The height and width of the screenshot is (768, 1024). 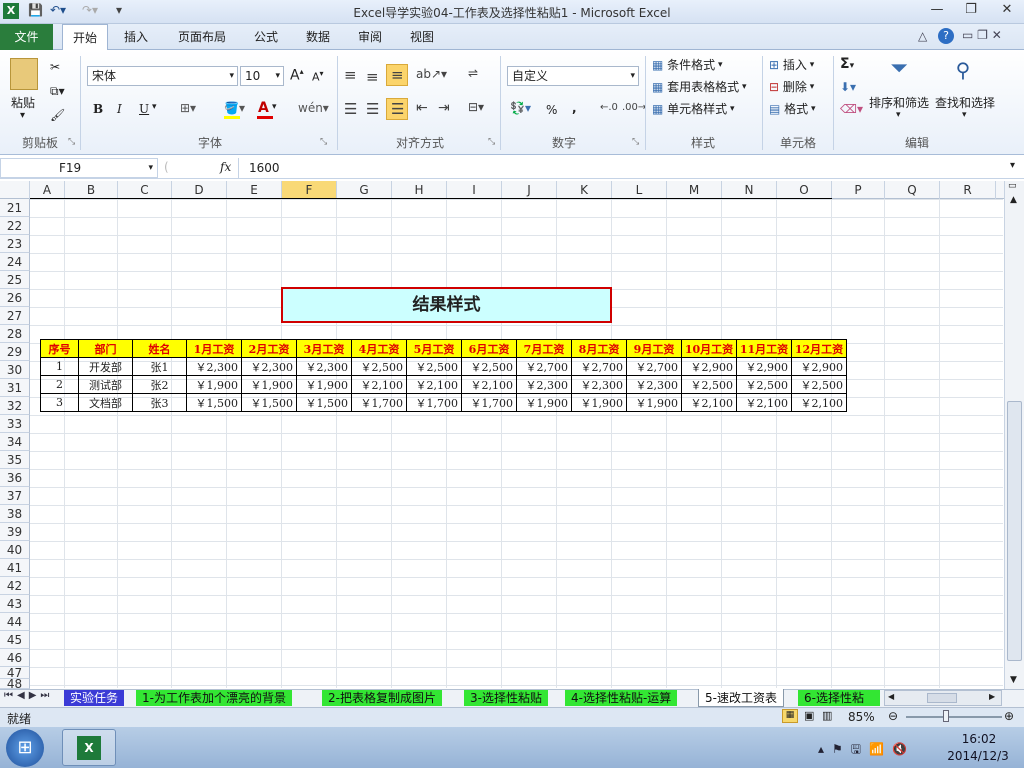 I want to click on table-cell: 3, so click(x=59, y=402).